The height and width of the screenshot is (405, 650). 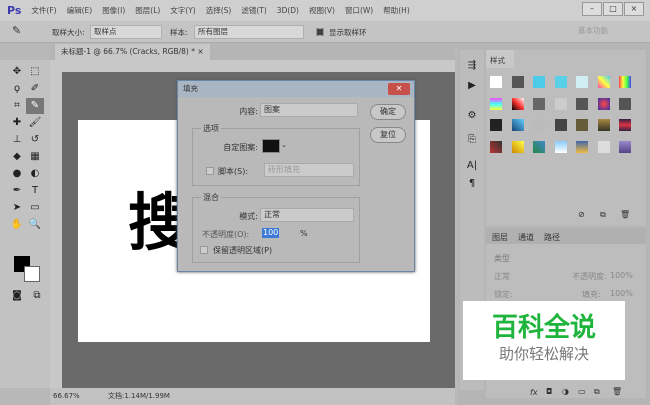 What do you see at coordinates (113, 10) in the screenshot?
I see `menu-image: 图像(I)` at bounding box center [113, 10].